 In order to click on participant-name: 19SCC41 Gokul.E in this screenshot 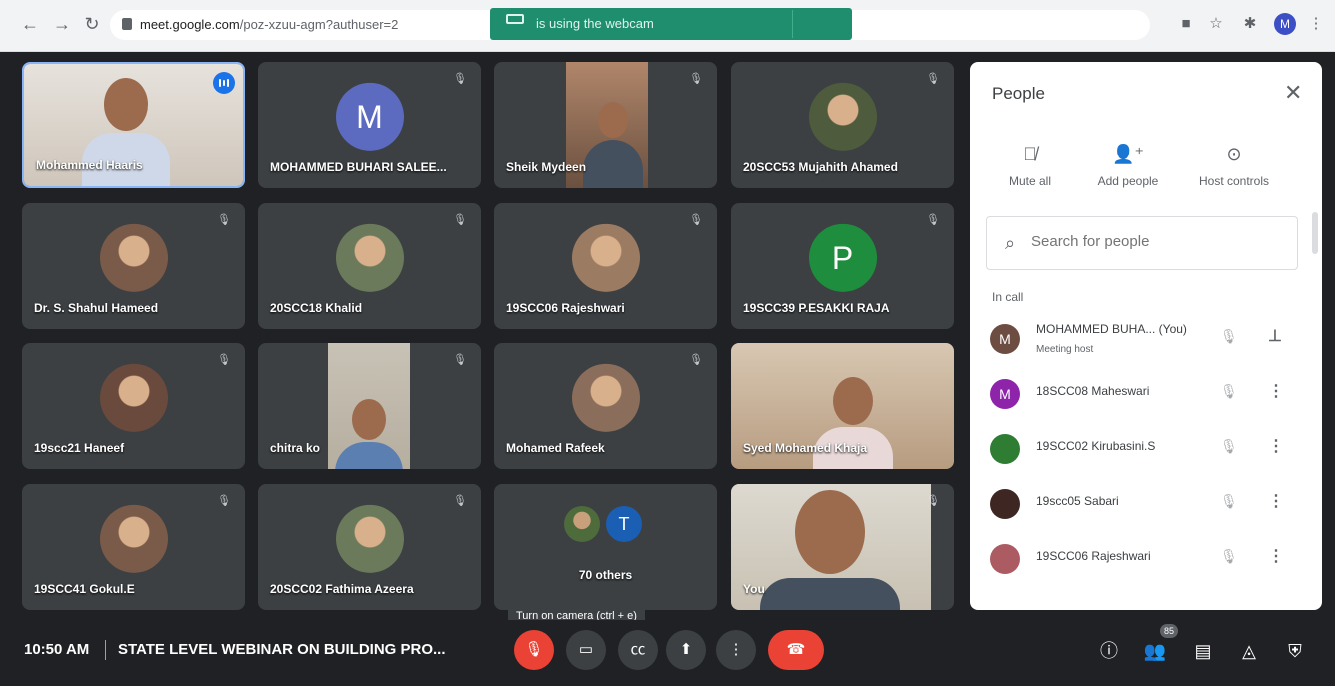, I will do `click(84, 589)`.